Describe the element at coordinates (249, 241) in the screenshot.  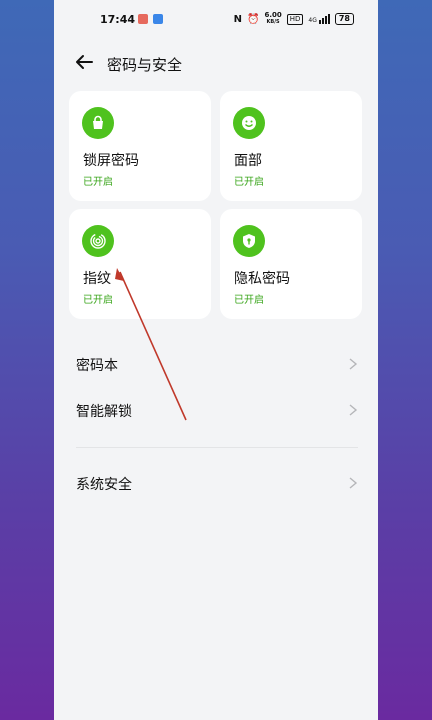
I see `shield-icon` at that location.